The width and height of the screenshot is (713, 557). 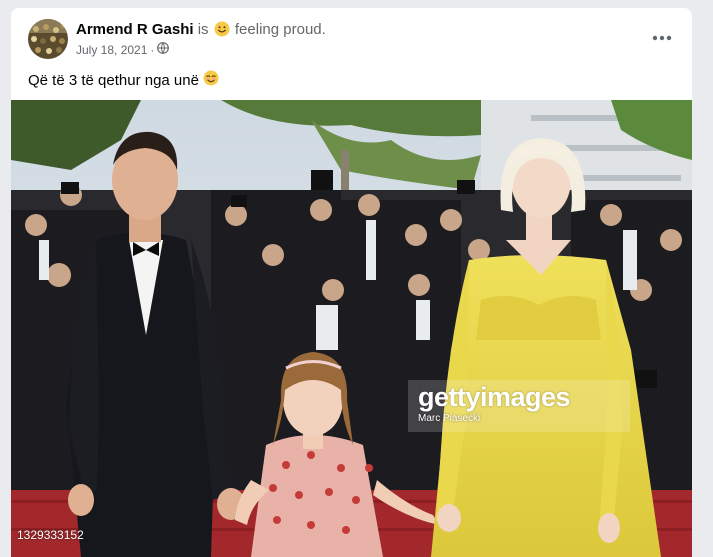 What do you see at coordinates (494, 397) in the screenshot?
I see `watermark-logo: gettyimages` at bounding box center [494, 397].